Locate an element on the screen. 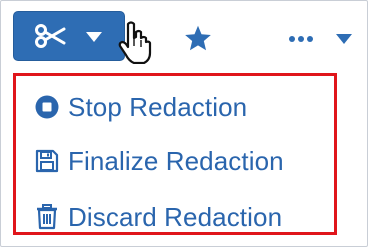  menu-item-label: Finalize Redaction is located at coordinates (176, 160).